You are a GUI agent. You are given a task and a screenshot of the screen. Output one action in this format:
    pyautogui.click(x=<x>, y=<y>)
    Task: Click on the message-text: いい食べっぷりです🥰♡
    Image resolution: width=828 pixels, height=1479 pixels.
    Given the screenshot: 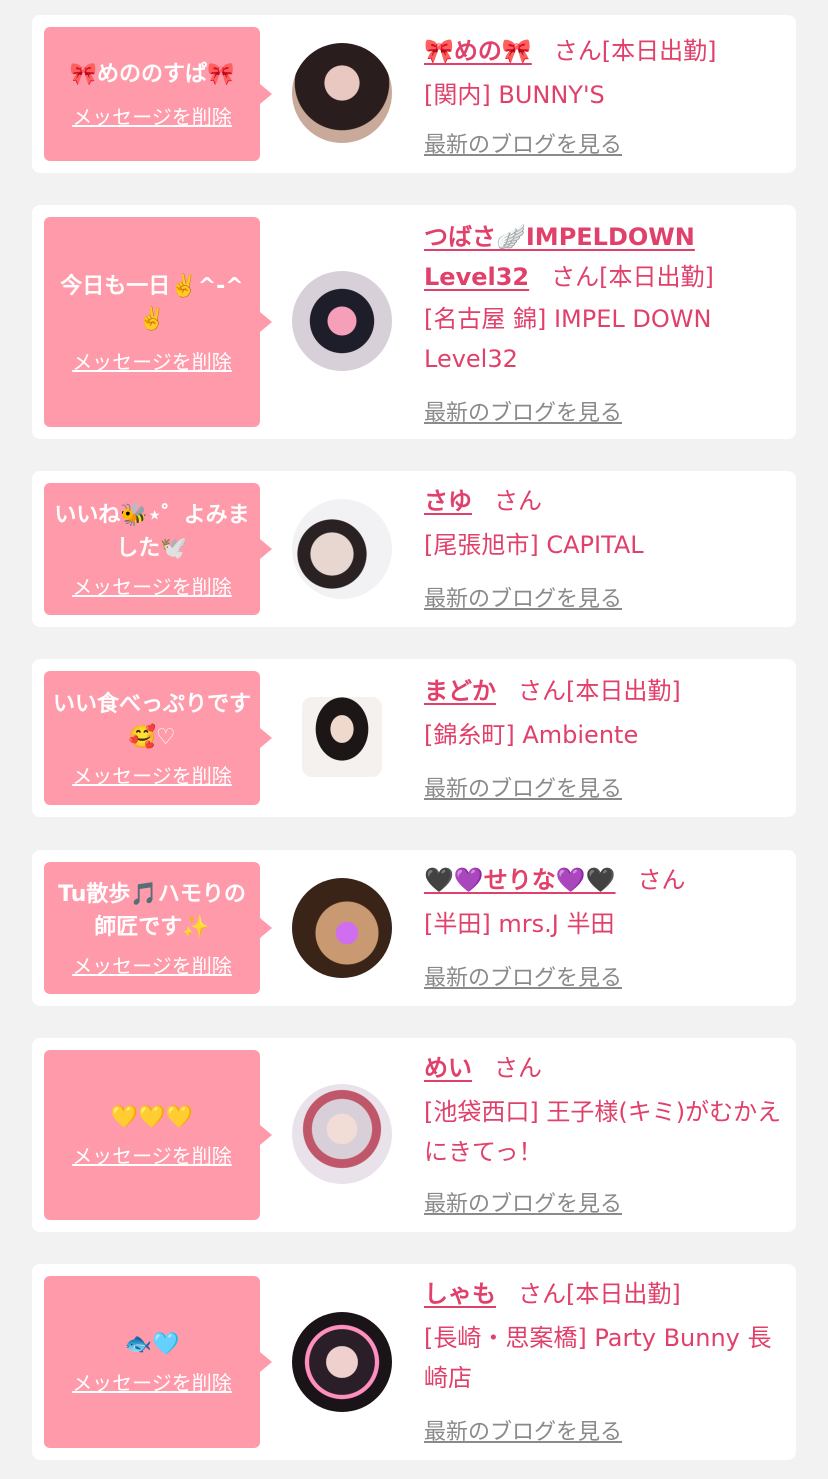 What is the action you would take?
    pyautogui.click(x=151, y=720)
    